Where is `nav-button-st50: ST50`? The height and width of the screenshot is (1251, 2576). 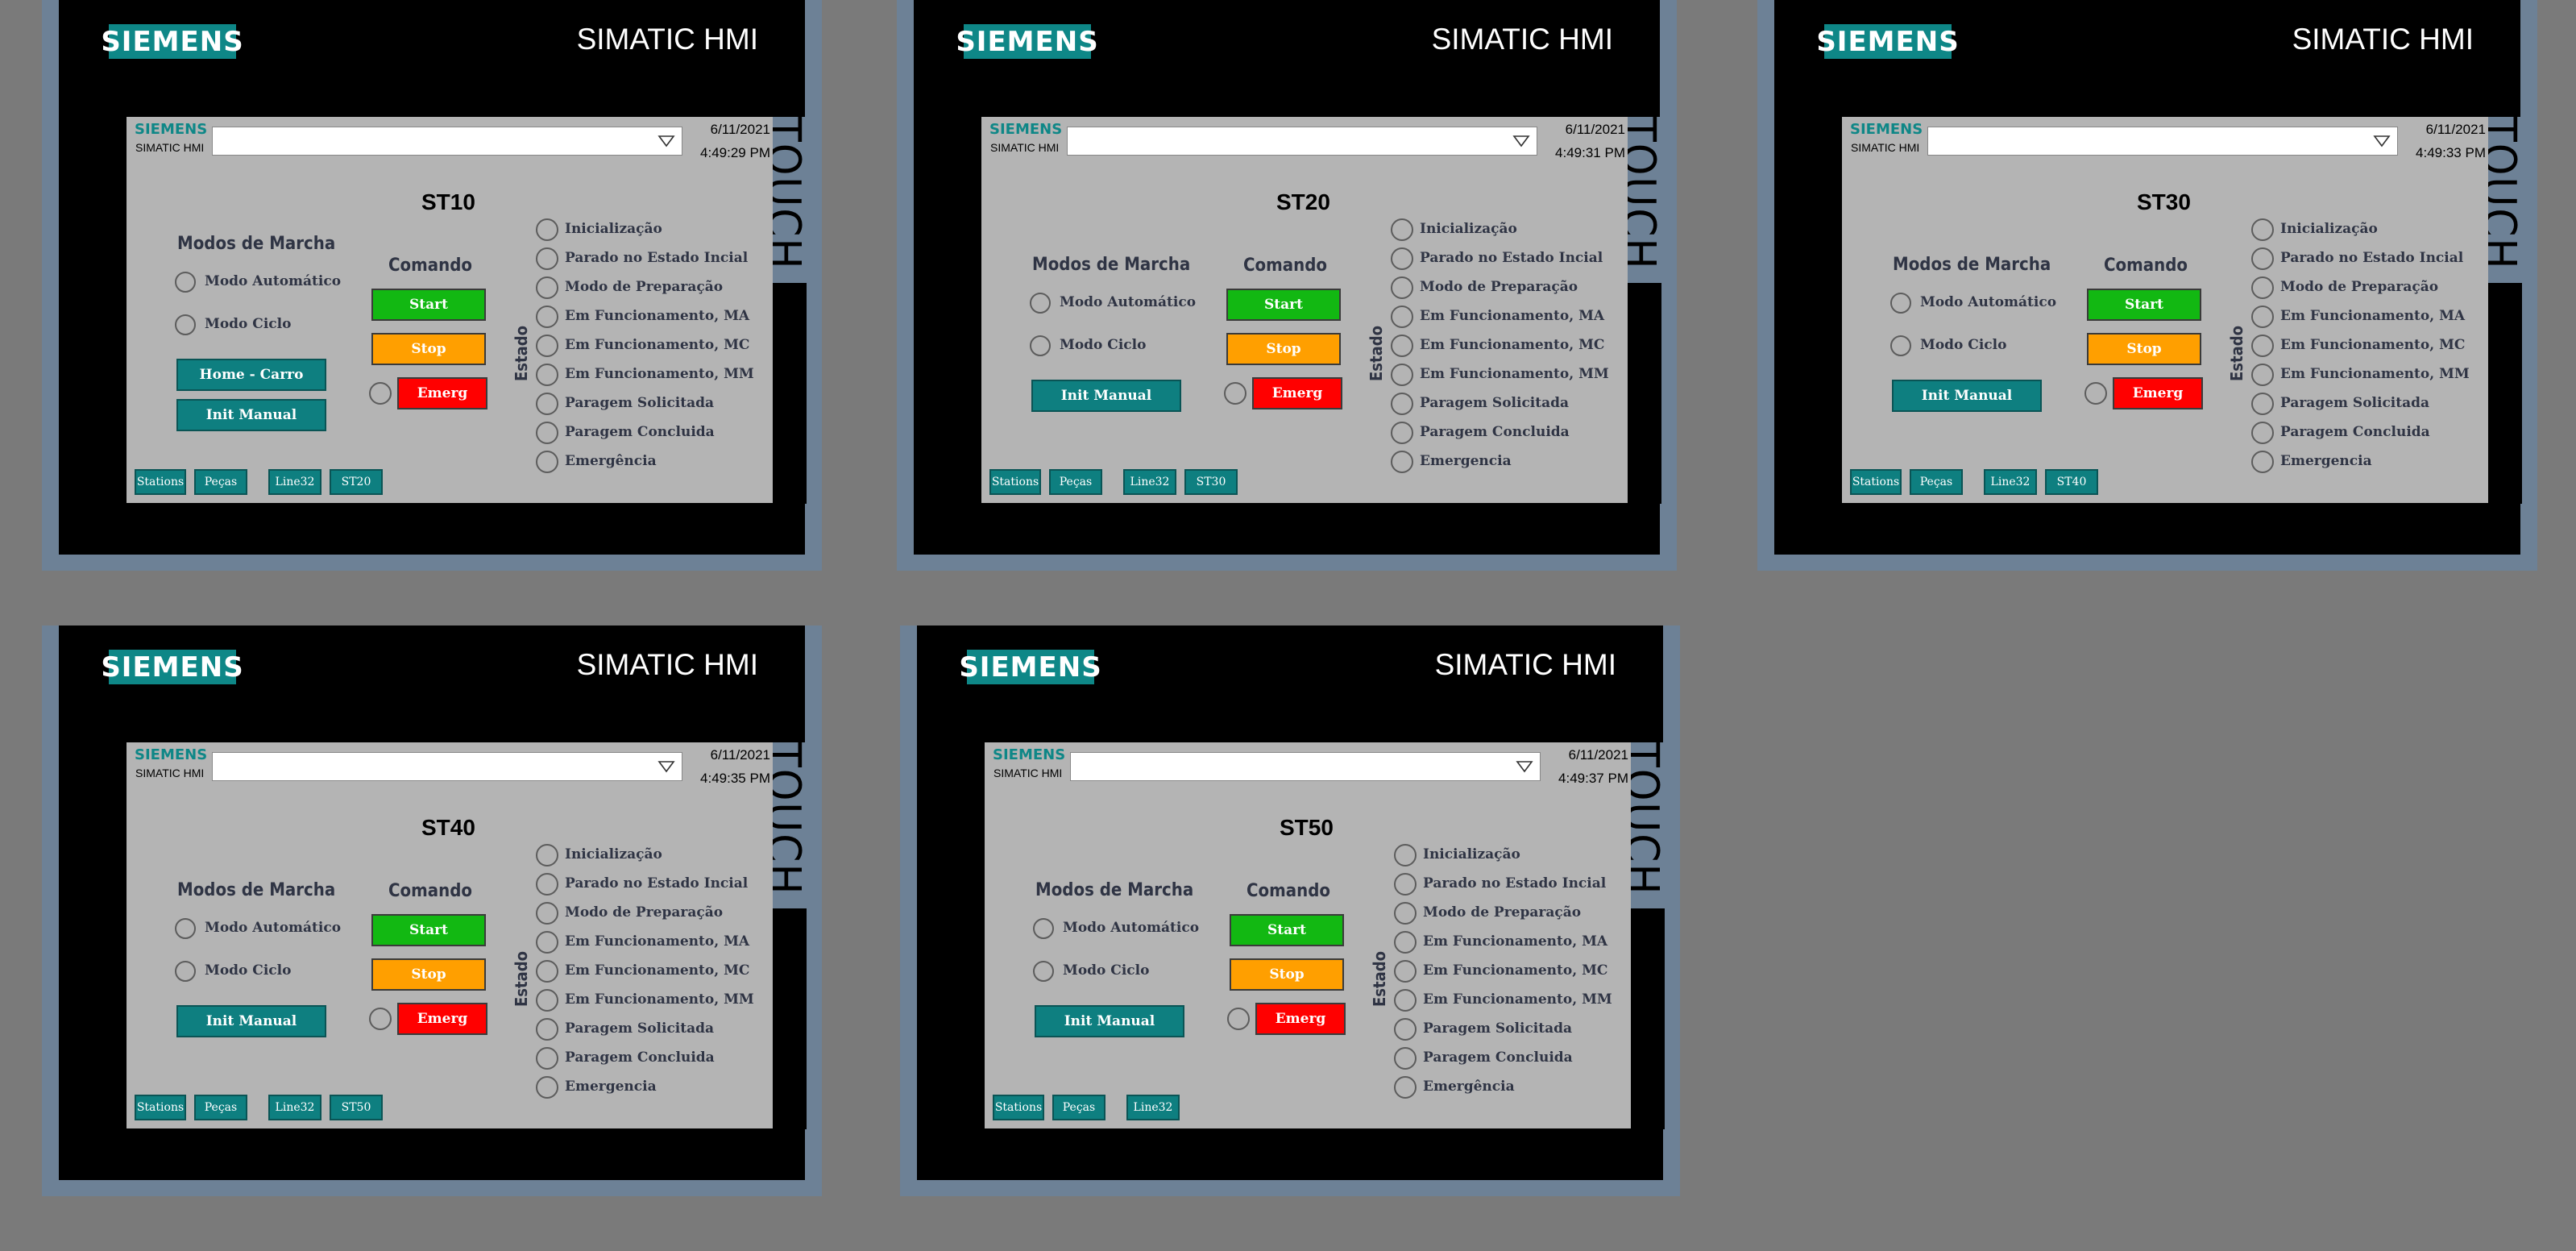 nav-button-st50: ST50 is located at coordinates (356, 1107).